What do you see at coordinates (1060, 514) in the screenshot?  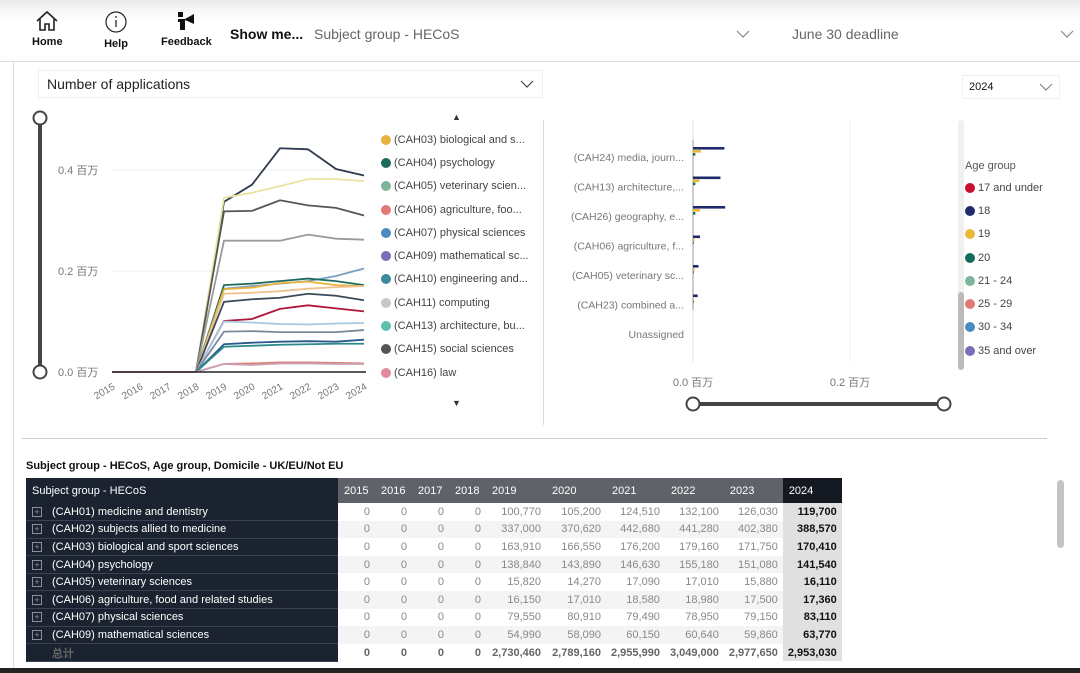 I see `table-scrollbar` at bounding box center [1060, 514].